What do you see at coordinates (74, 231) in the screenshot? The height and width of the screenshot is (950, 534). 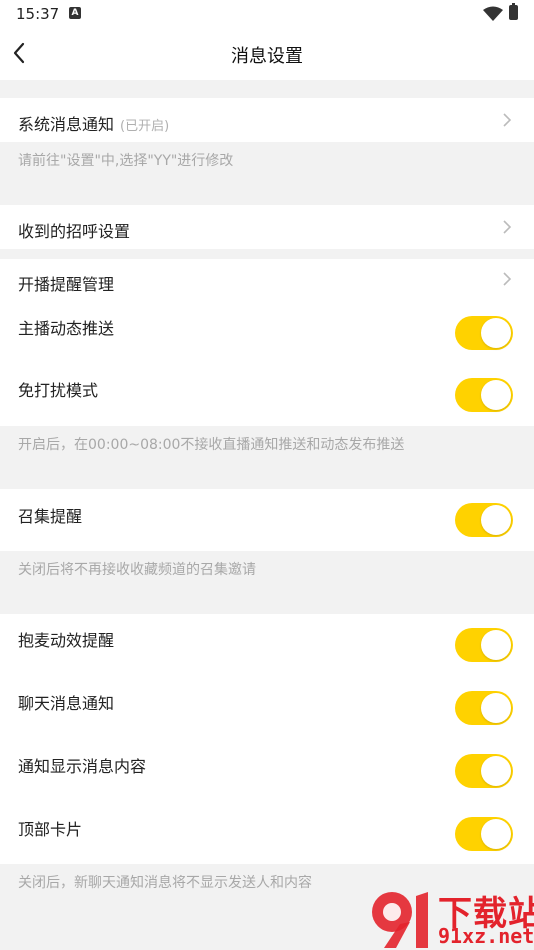 I see `received-greeting-label: 收到的招呼设置` at bounding box center [74, 231].